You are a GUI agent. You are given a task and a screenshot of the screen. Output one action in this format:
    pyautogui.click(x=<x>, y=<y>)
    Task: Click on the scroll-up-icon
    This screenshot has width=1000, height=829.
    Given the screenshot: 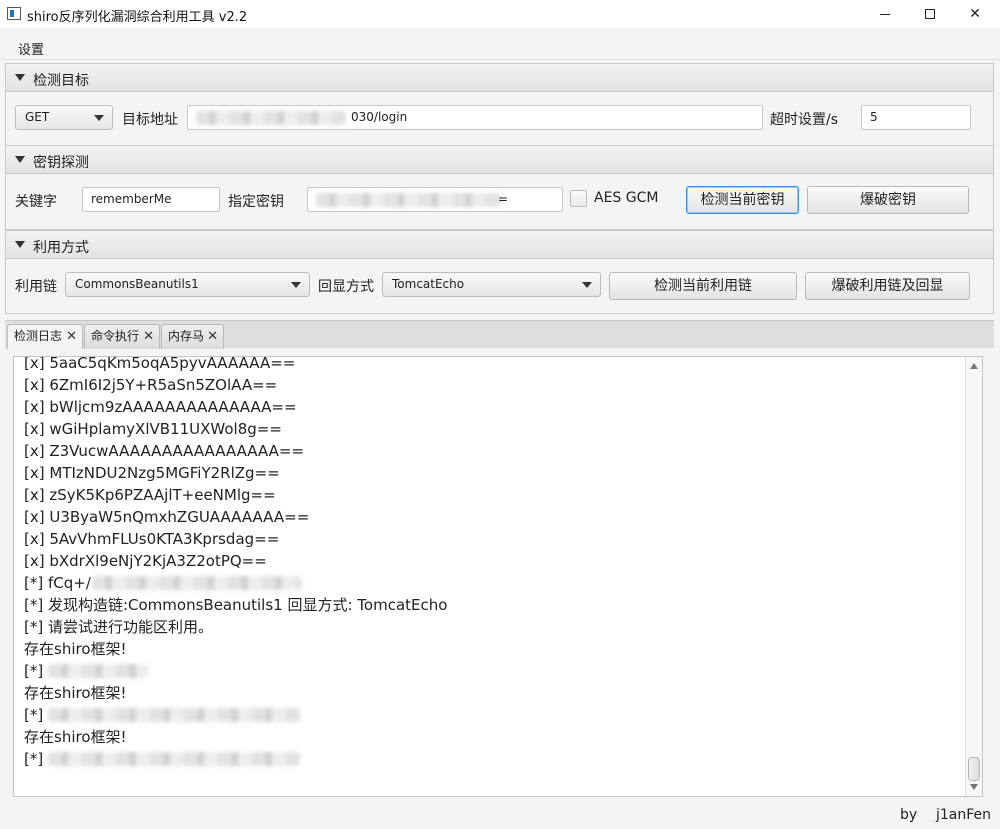 What is the action you would take?
    pyautogui.click(x=974, y=366)
    